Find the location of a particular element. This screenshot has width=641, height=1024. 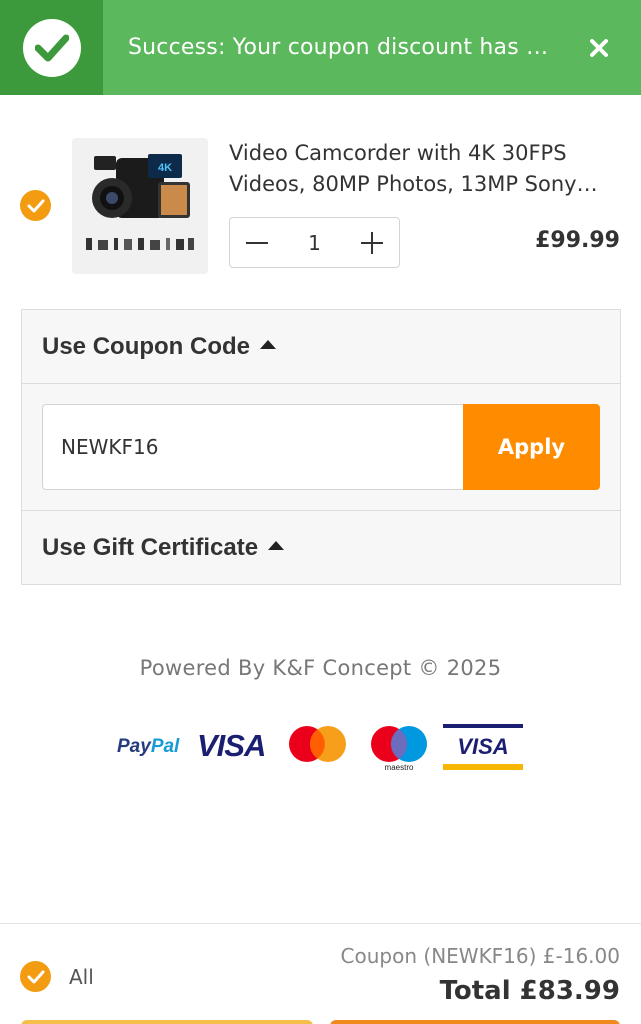

select-all-checkbox is located at coordinates (35, 976).